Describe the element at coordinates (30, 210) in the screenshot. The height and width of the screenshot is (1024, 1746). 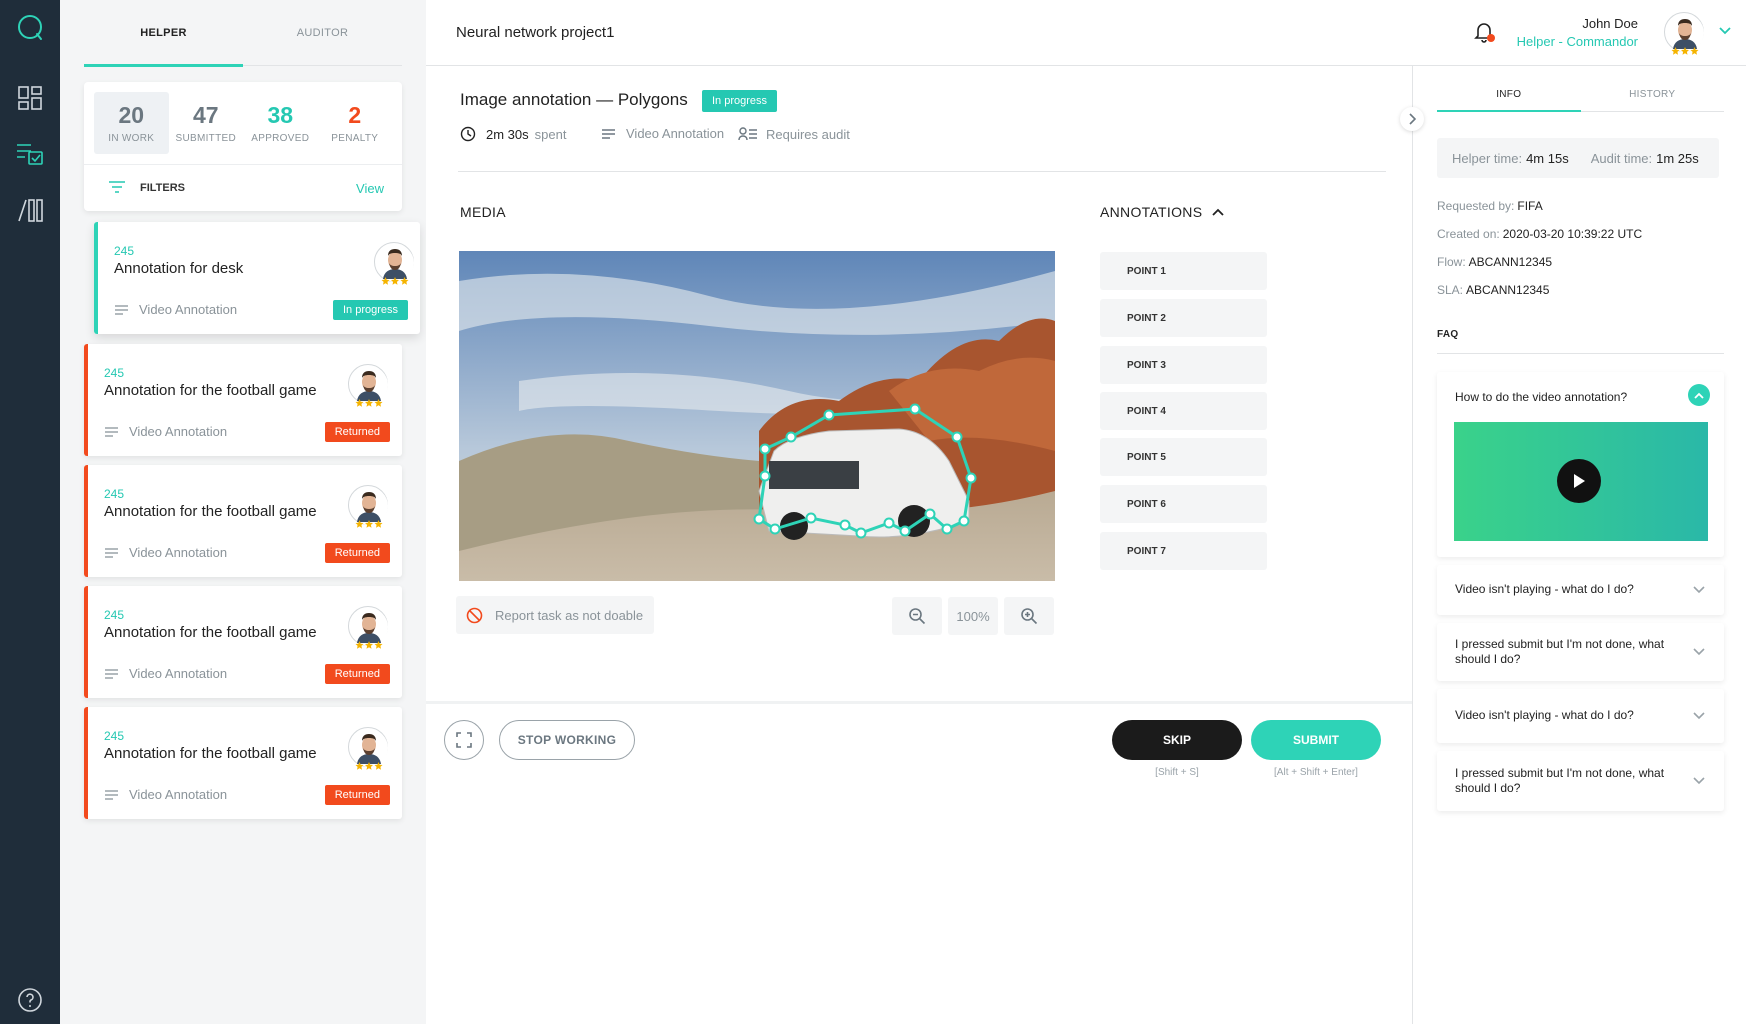
I see `library-icon` at that location.